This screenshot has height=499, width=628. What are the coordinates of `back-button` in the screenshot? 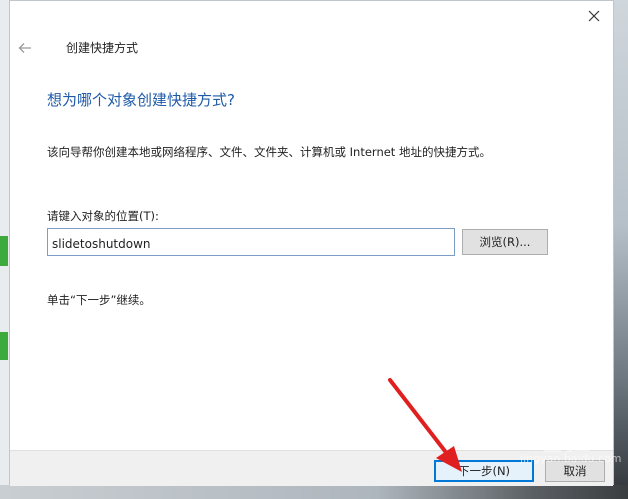 It's located at (25, 48).